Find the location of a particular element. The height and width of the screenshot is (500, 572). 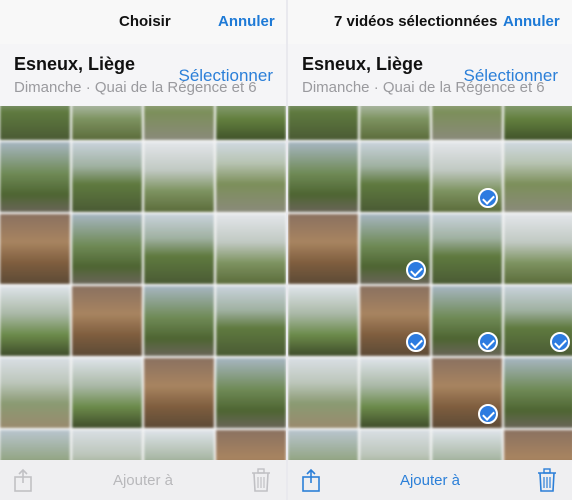

selection-count-title: 7 vidéos sélectionnées is located at coordinates (416, 21).